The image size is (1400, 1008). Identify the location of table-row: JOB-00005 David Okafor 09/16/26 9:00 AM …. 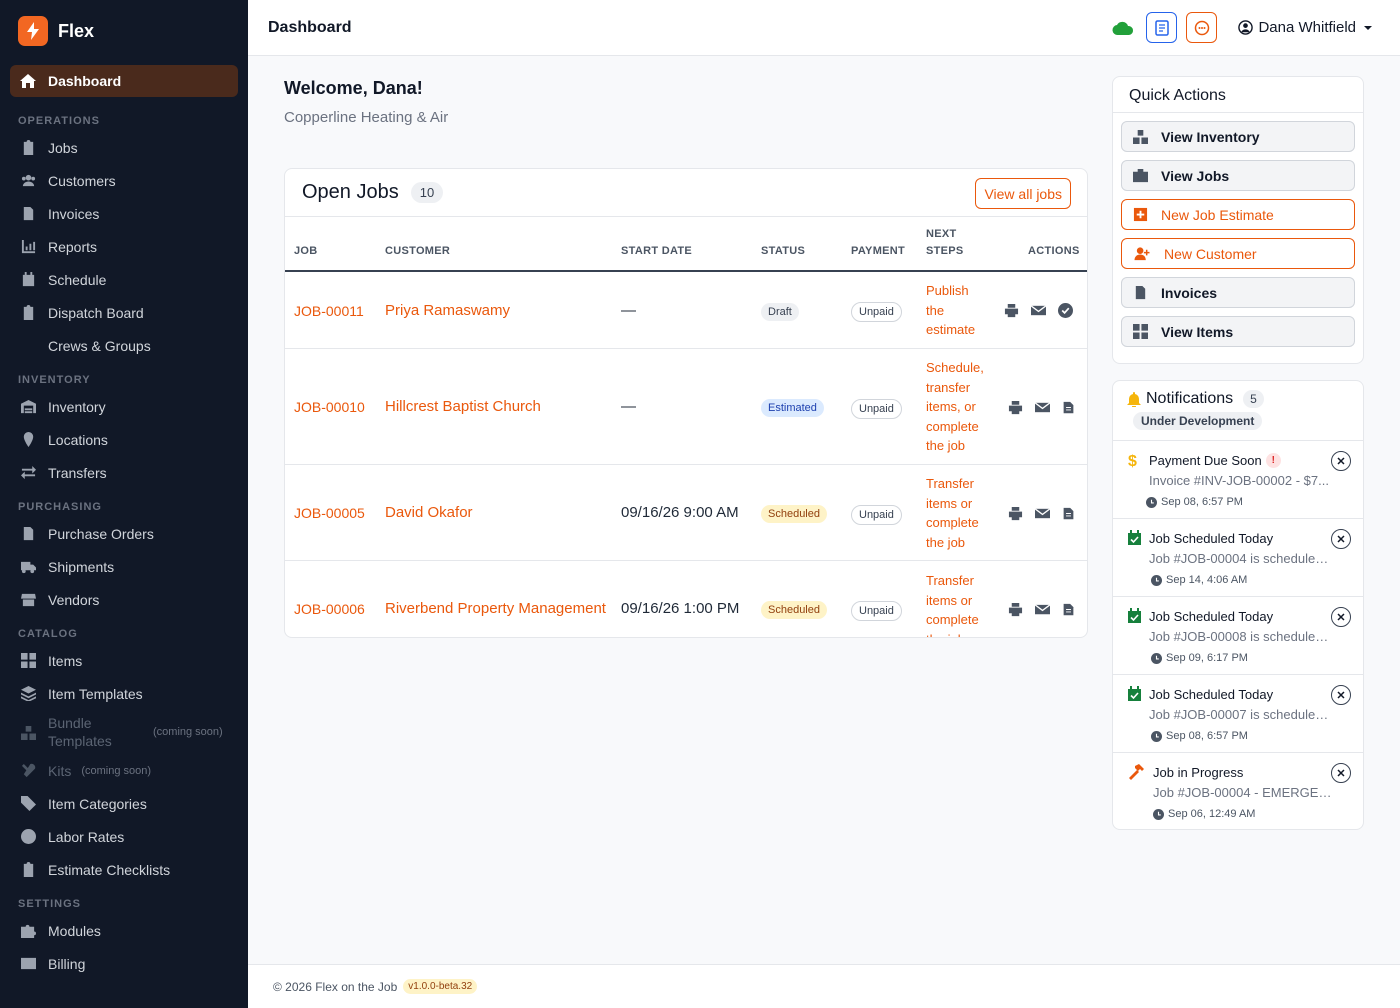
(686, 513).